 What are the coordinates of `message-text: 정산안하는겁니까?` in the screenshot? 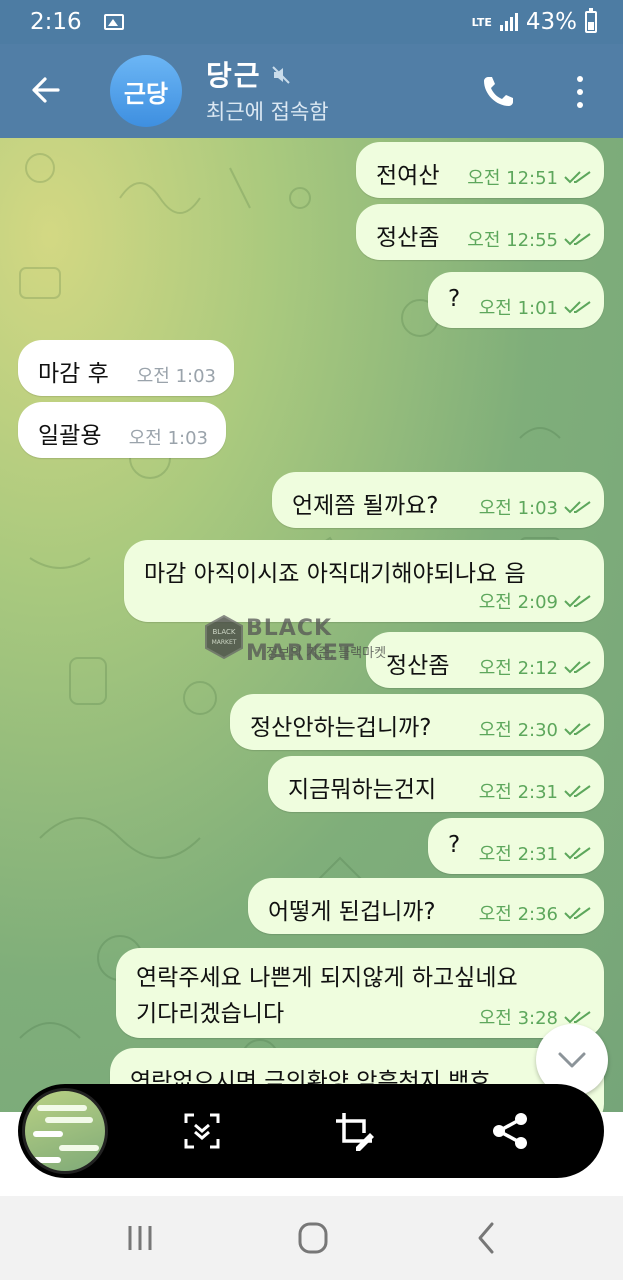 It's located at (341, 728).